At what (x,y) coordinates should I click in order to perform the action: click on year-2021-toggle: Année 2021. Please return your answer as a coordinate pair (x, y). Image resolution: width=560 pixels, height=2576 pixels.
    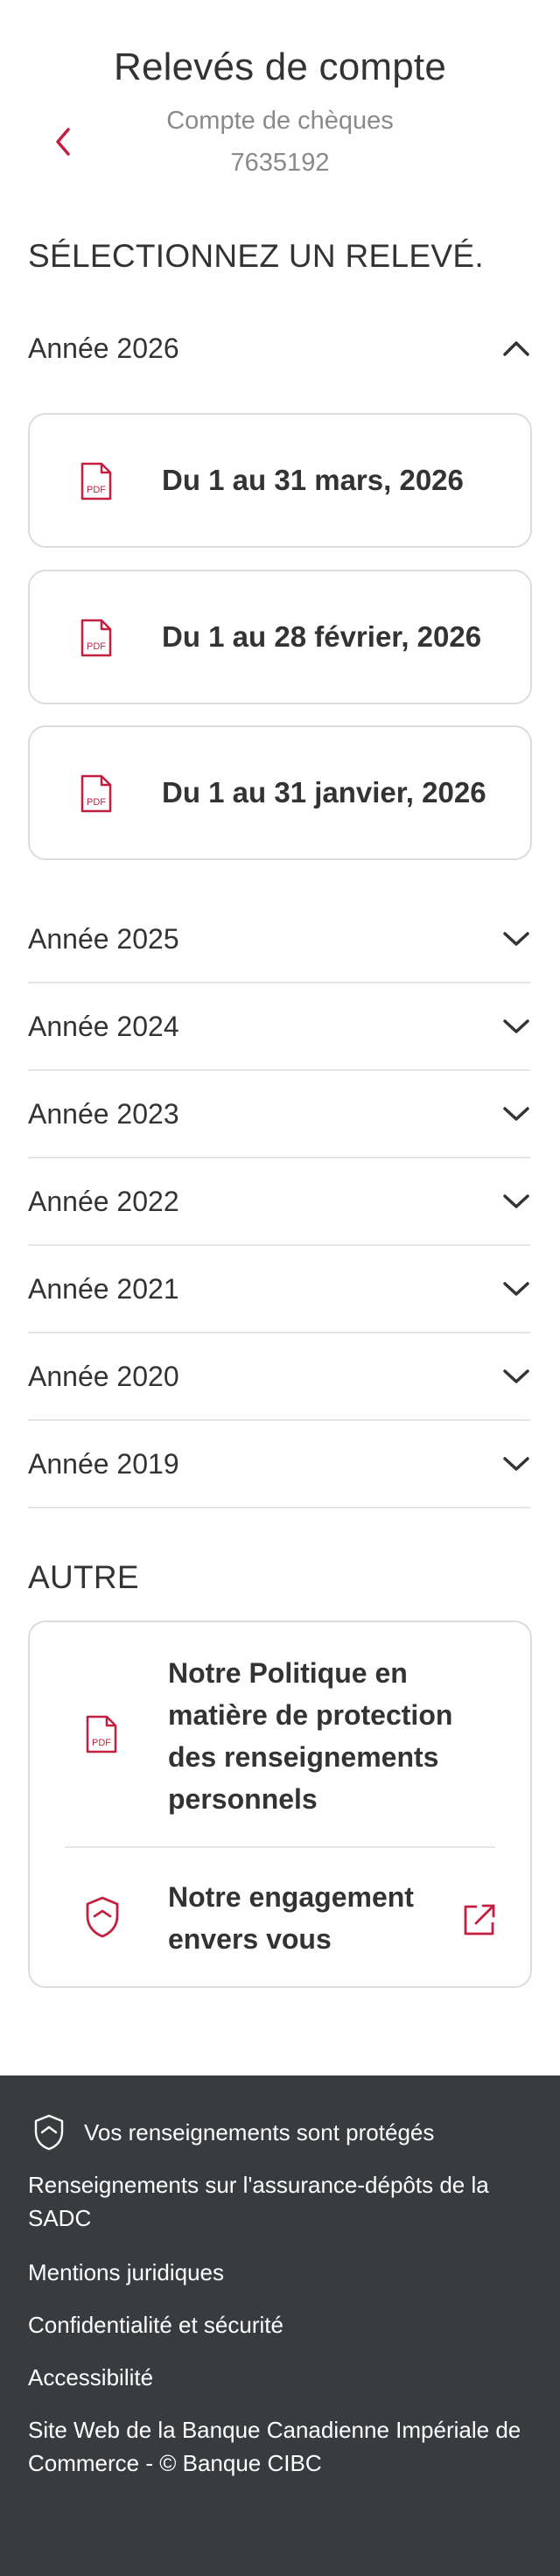
    Looking at the image, I should click on (279, 1290).